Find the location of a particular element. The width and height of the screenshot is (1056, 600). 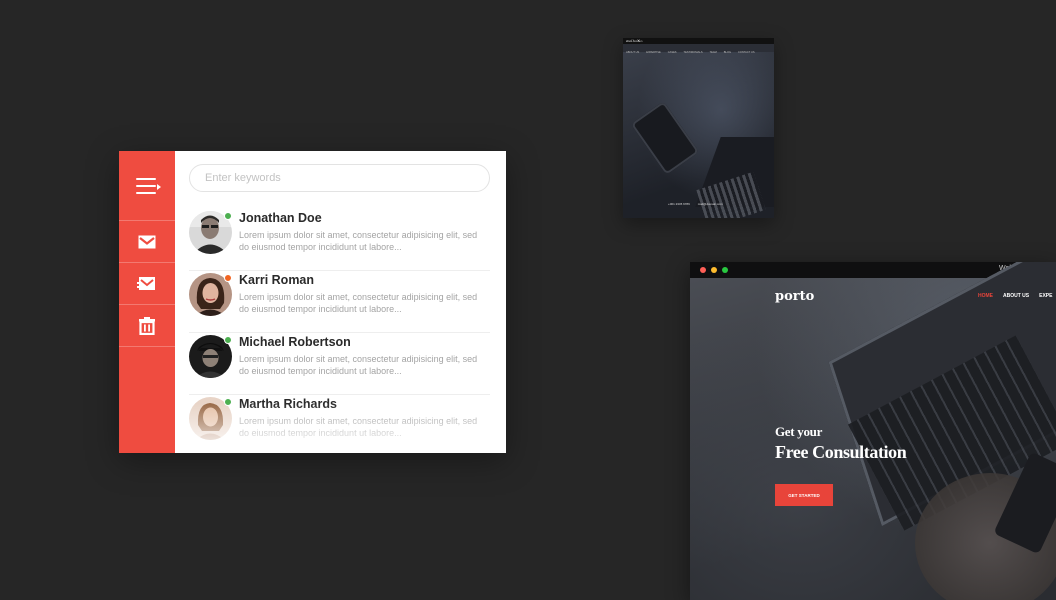

close-dot-icon is located at coordinates (703, 270).